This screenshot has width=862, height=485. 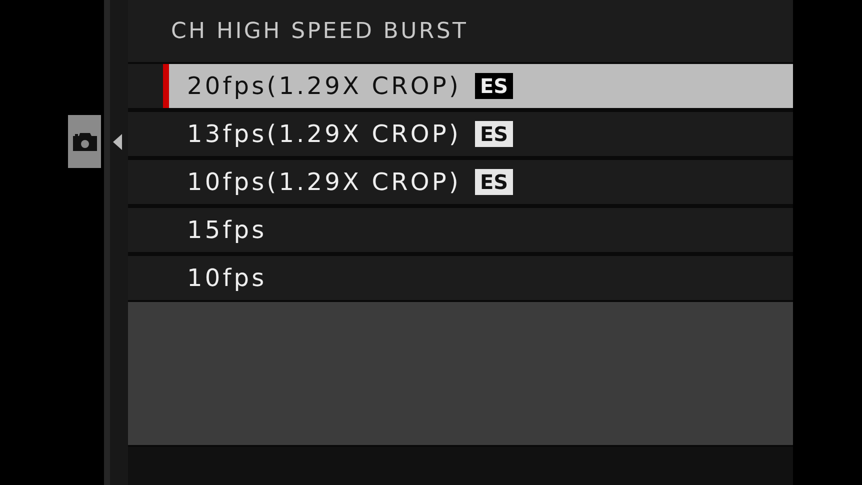 I want to click on camera-tab, so click(x=84, y=141).